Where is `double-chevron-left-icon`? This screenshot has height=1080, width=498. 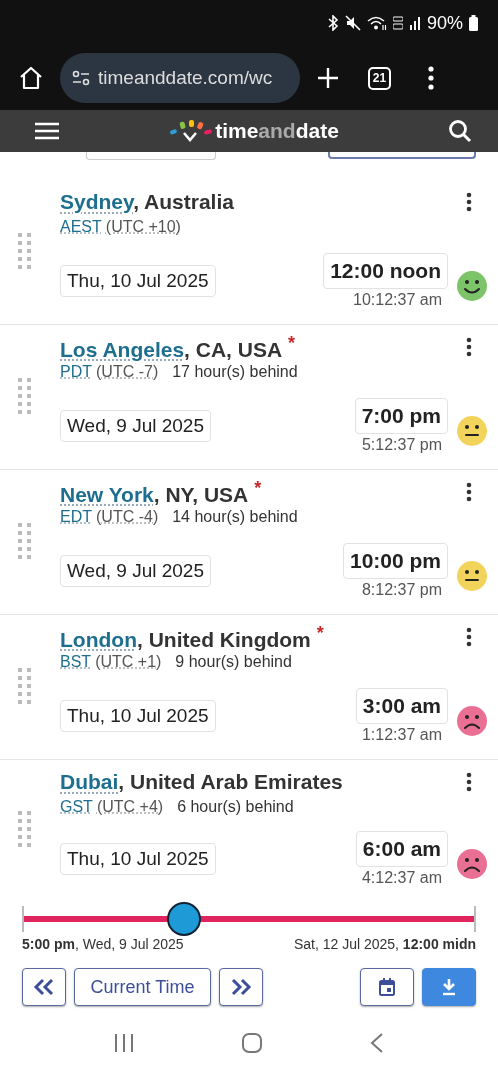
double-chevron-left-icon is located at coordinates (44, 987).